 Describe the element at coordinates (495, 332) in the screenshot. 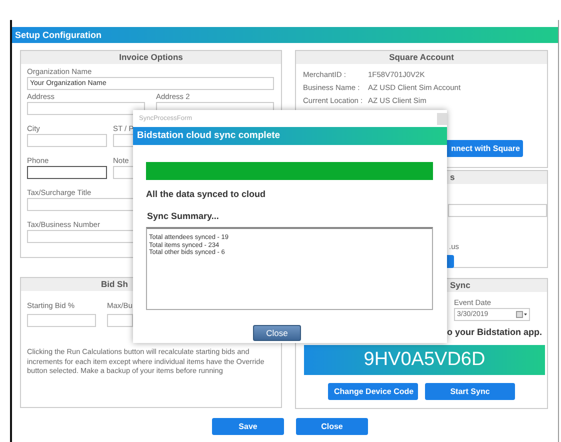

I see `instruction-text: o your Bidstation app.` at that location.